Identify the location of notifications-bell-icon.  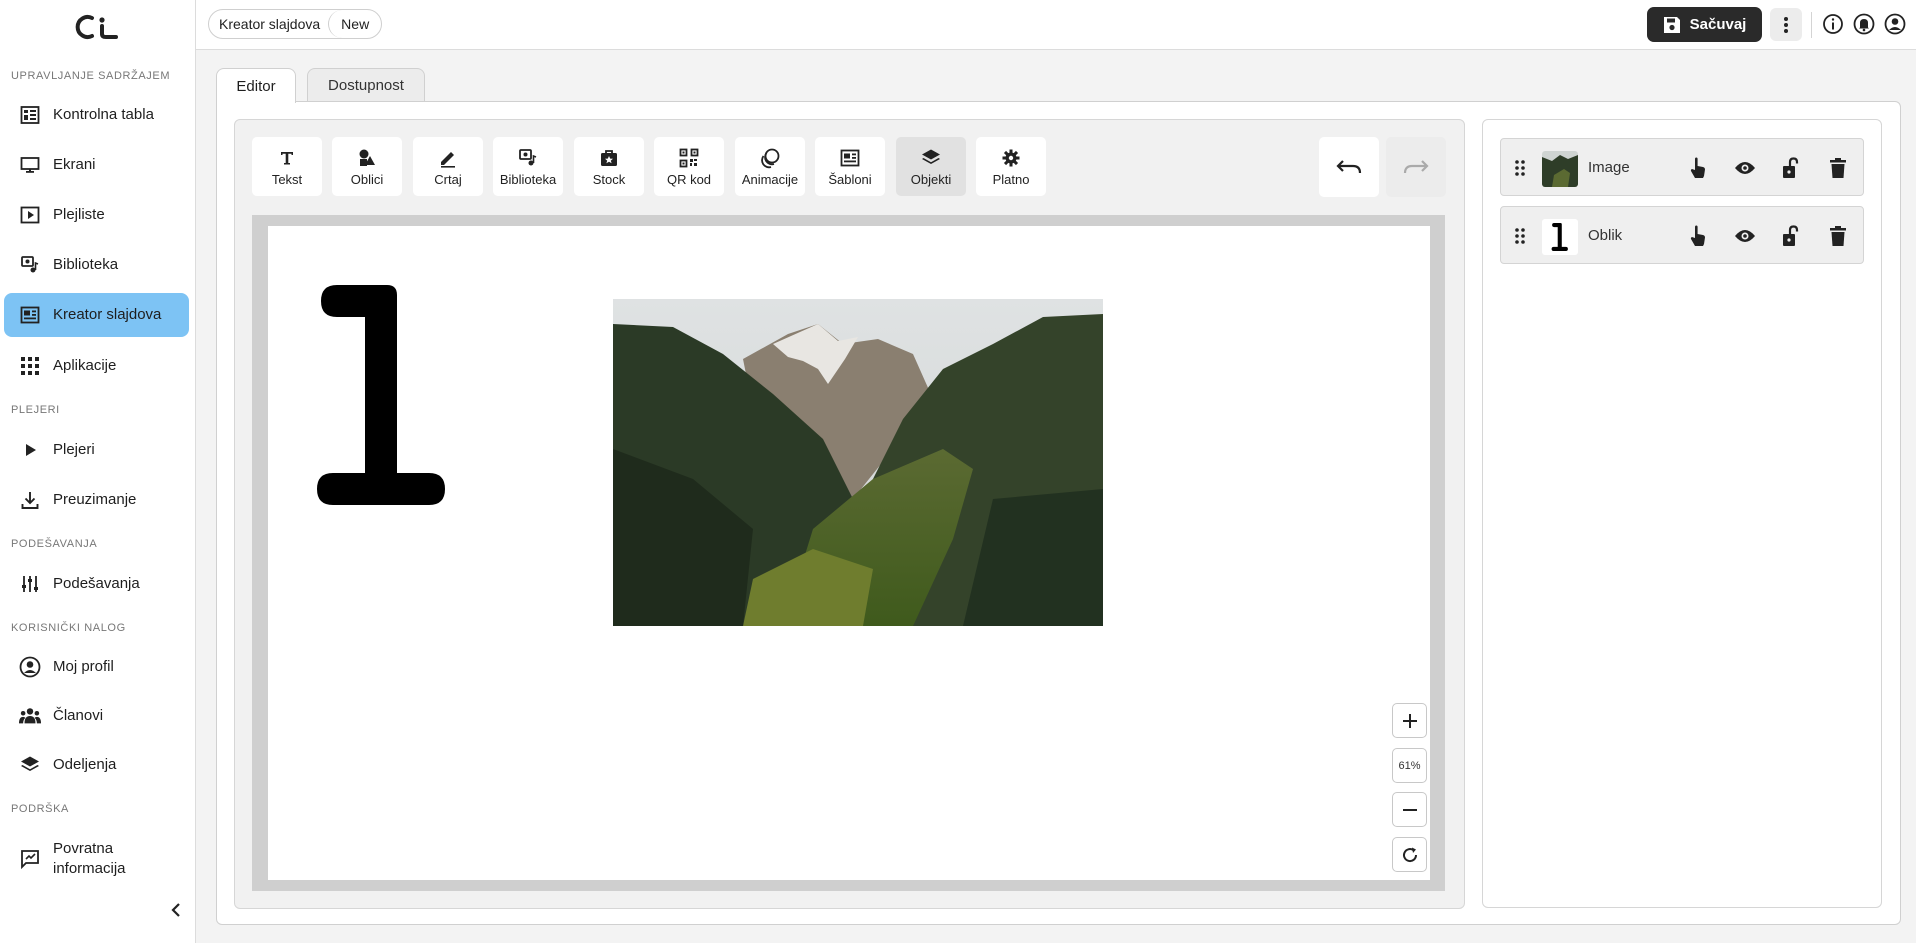
(1864, 24).